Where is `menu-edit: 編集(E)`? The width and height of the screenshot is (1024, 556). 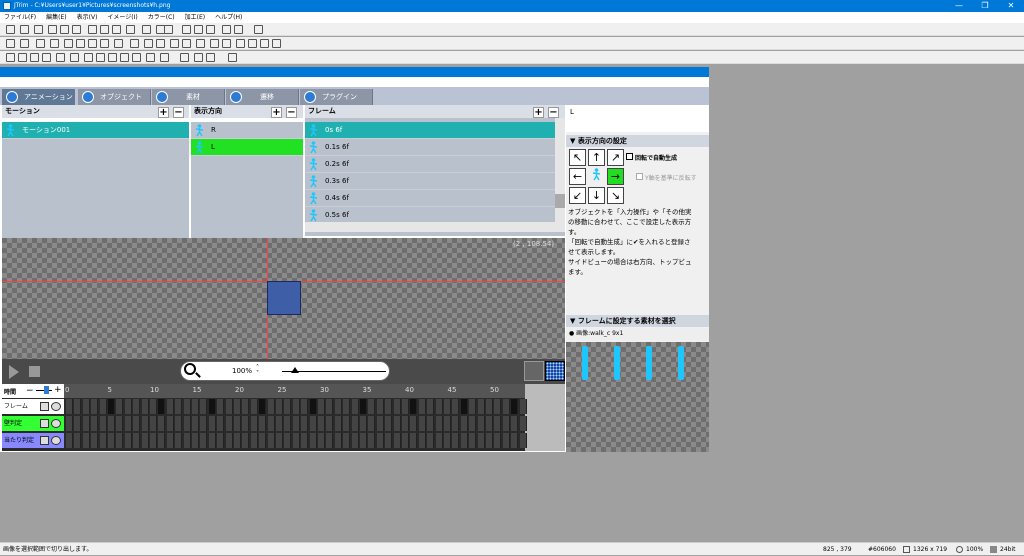 menu-edit: 編集(E) is located at coordinates (56, 17).